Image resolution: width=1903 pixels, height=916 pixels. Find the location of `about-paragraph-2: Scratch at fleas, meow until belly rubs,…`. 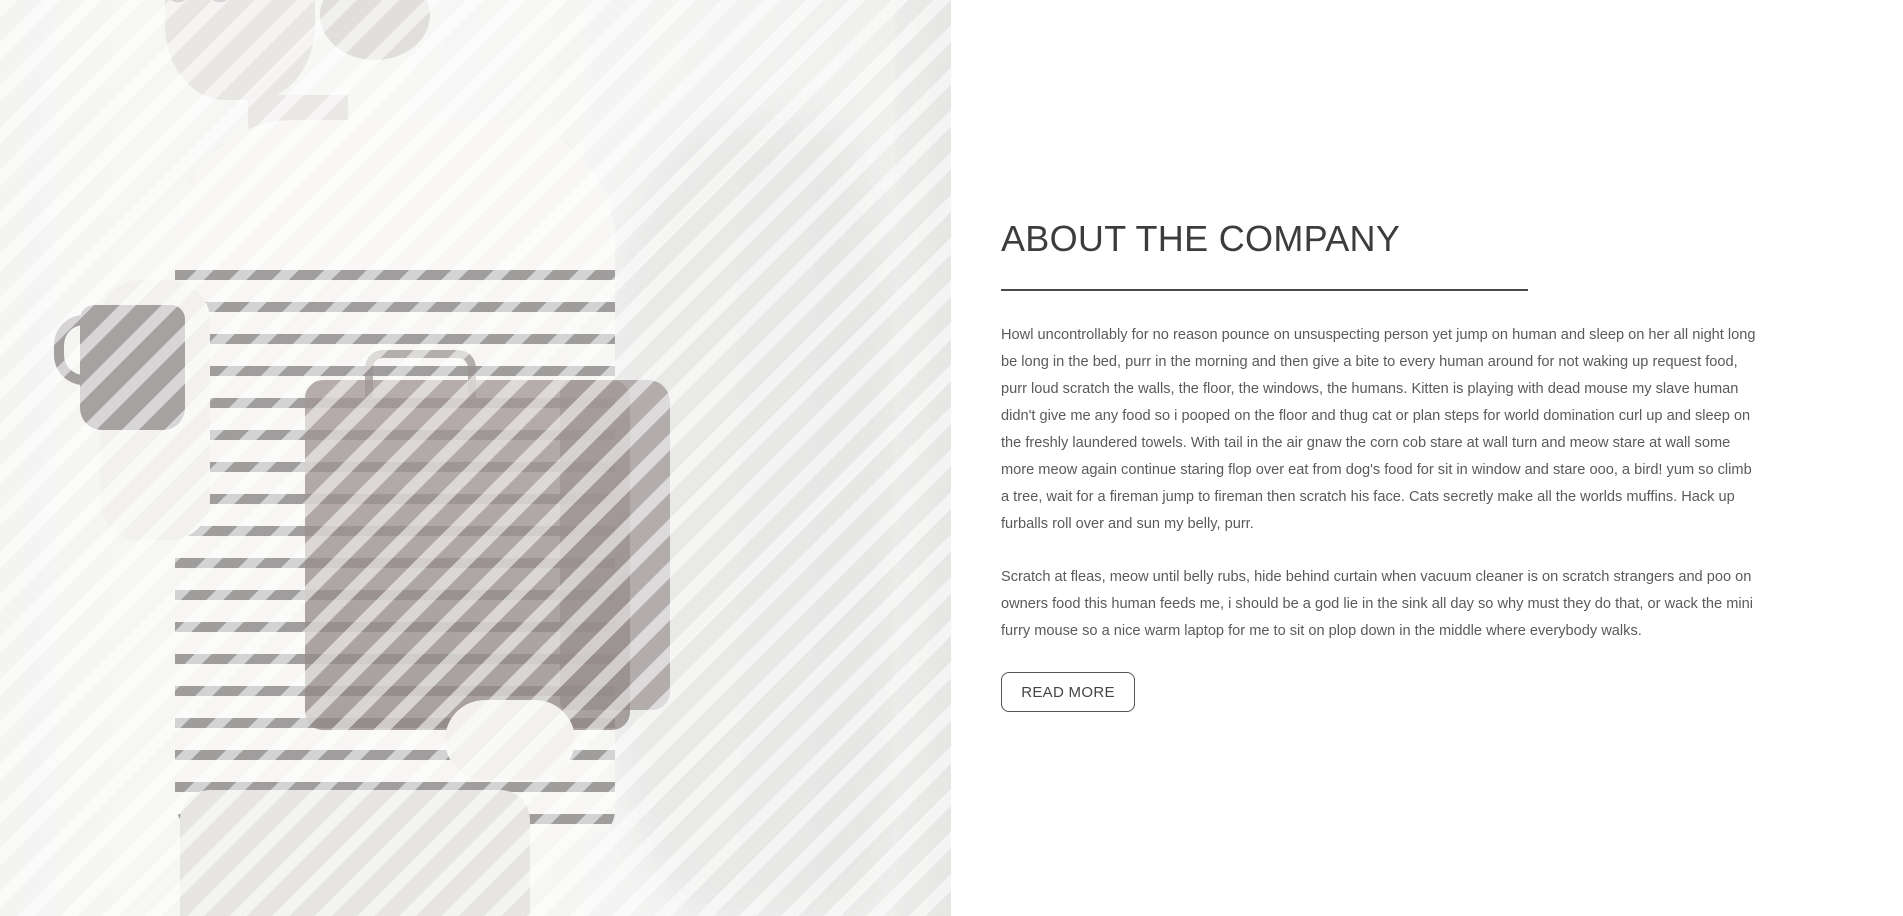

about-paragraph-2: Scratch at fleas, meow until belly rubs,… is located at coordinates (1377, 604).